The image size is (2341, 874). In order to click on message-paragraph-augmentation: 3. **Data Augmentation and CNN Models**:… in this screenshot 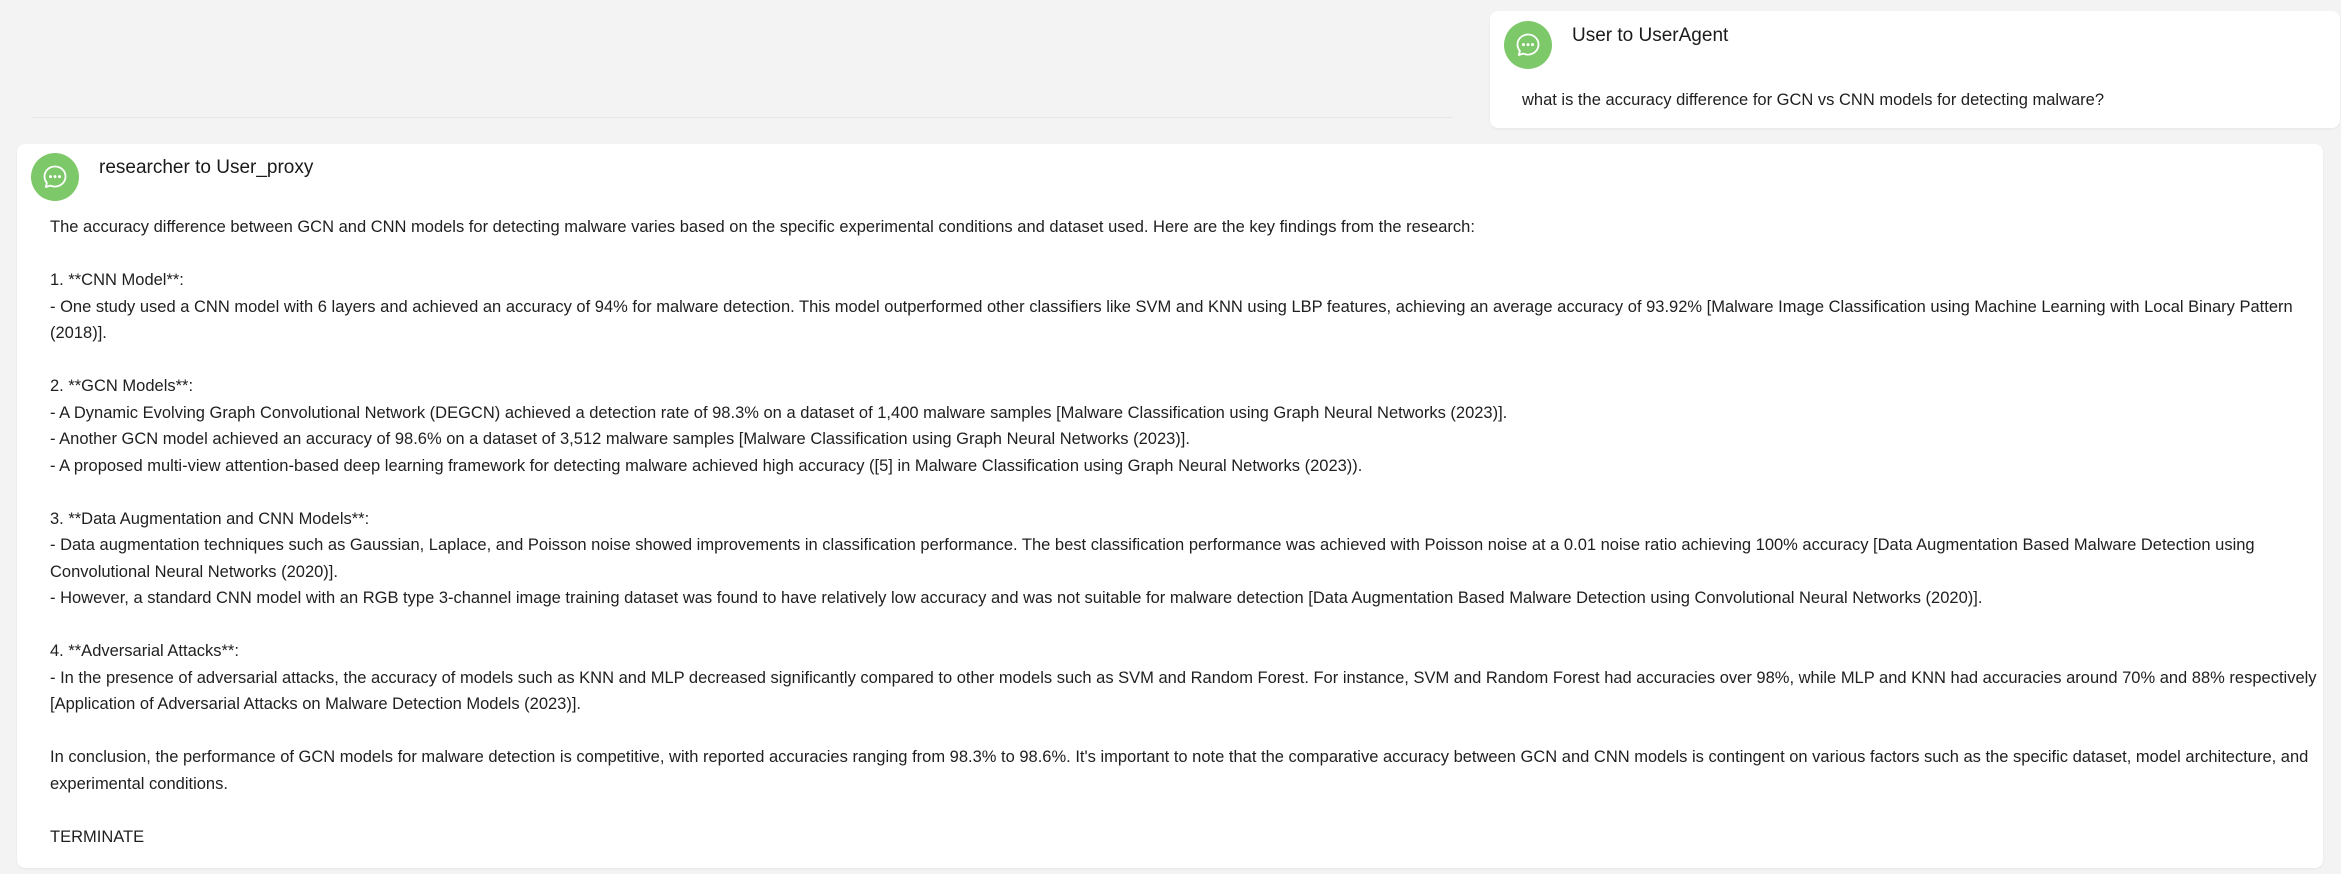, I will do `click(1152, 558)`.